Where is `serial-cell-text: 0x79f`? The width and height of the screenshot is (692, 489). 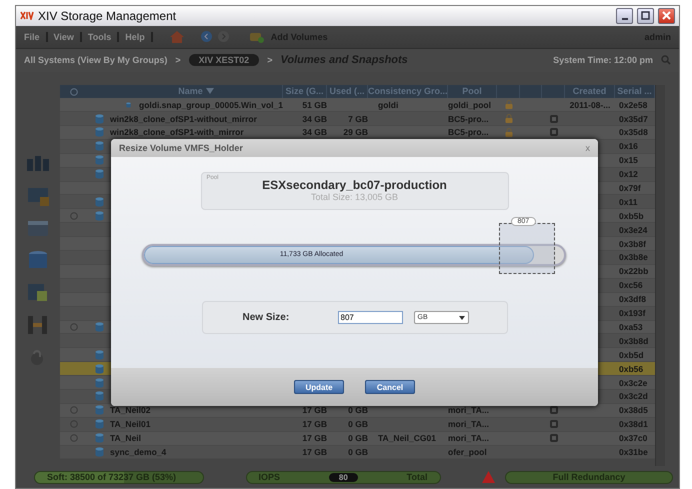
serial-cell-text: 0x79f is located at coordinates (630, 188).